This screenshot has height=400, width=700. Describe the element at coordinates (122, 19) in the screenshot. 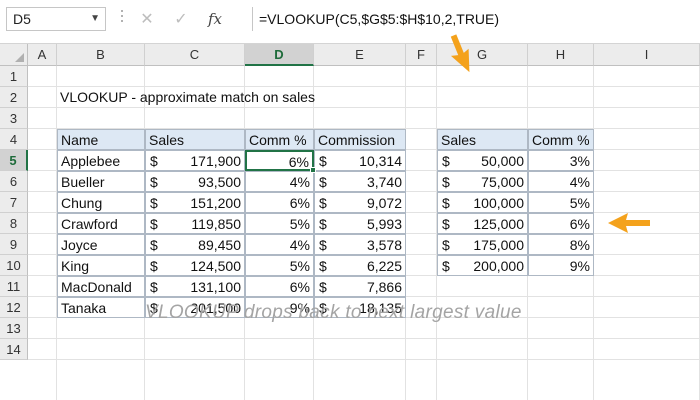

I see `formula-bar-grip` at that location.